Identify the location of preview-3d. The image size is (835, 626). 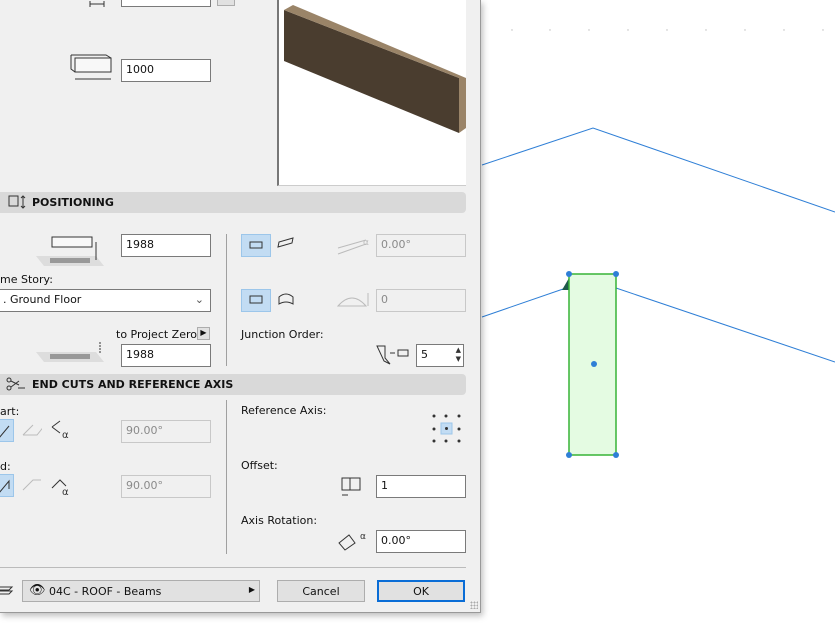
(371, 93).